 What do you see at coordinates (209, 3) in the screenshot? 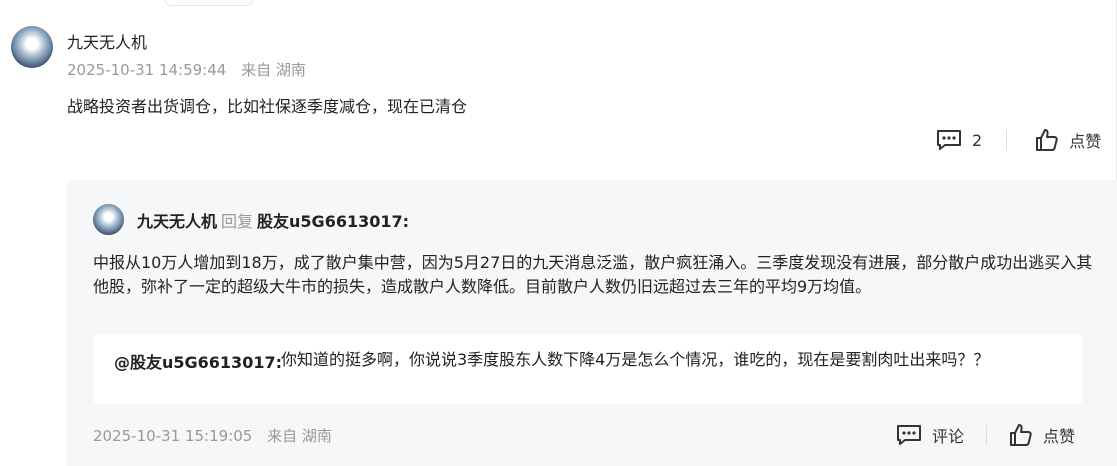
I see `top-tab-edge` at bounding box center [209, 3].